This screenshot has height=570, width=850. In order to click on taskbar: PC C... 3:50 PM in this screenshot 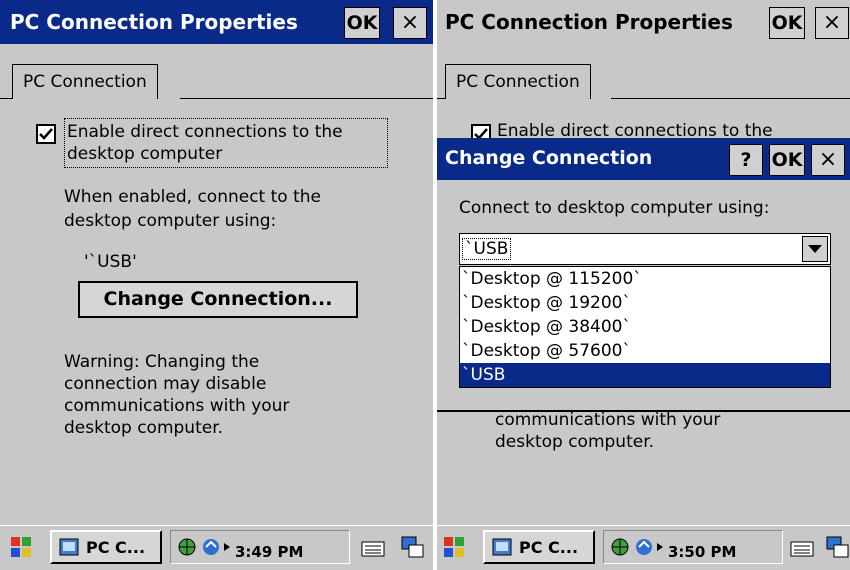, I will do `click(643, 547)`.